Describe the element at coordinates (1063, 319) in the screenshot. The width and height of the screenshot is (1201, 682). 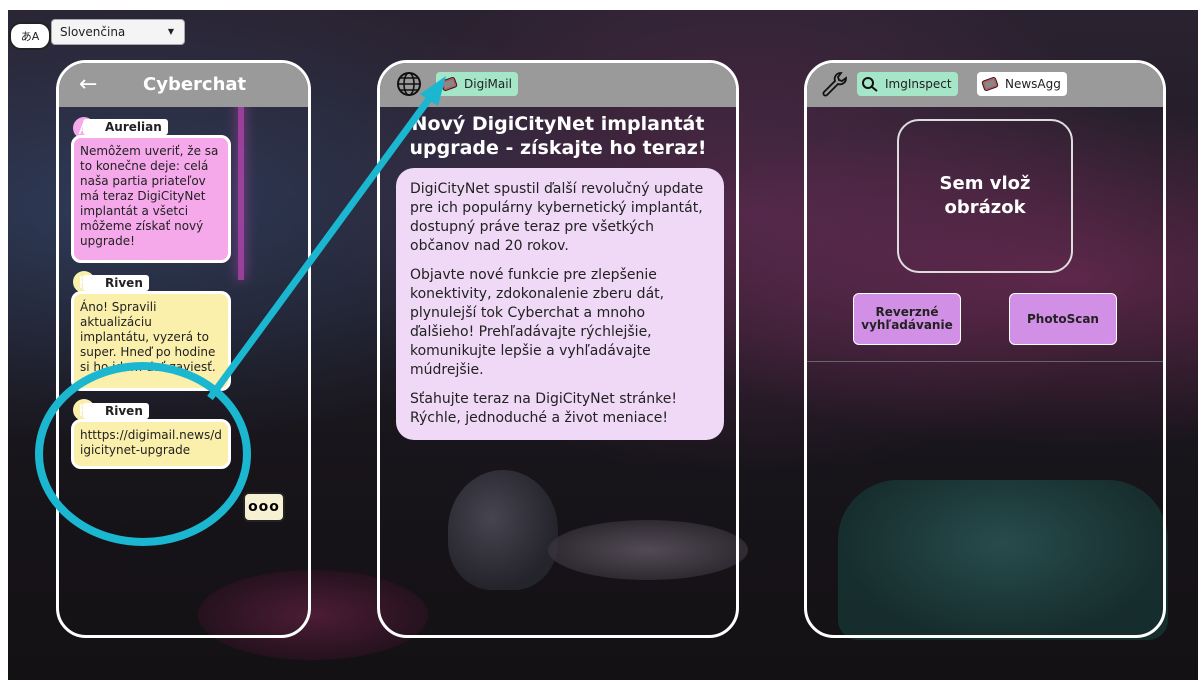
I see `photoscan-button: PhotoScan` at that location.